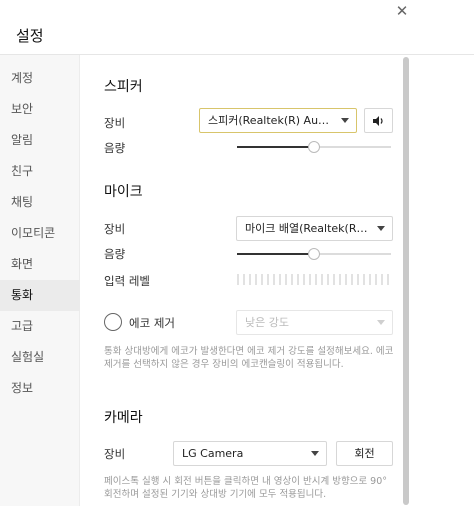 The height and width of the screenshot is (506, 474). Describe the element at coordinates (40, 233) in the screenshot. I see `sidebar-item-emoticons: 이모티콘` at that location.